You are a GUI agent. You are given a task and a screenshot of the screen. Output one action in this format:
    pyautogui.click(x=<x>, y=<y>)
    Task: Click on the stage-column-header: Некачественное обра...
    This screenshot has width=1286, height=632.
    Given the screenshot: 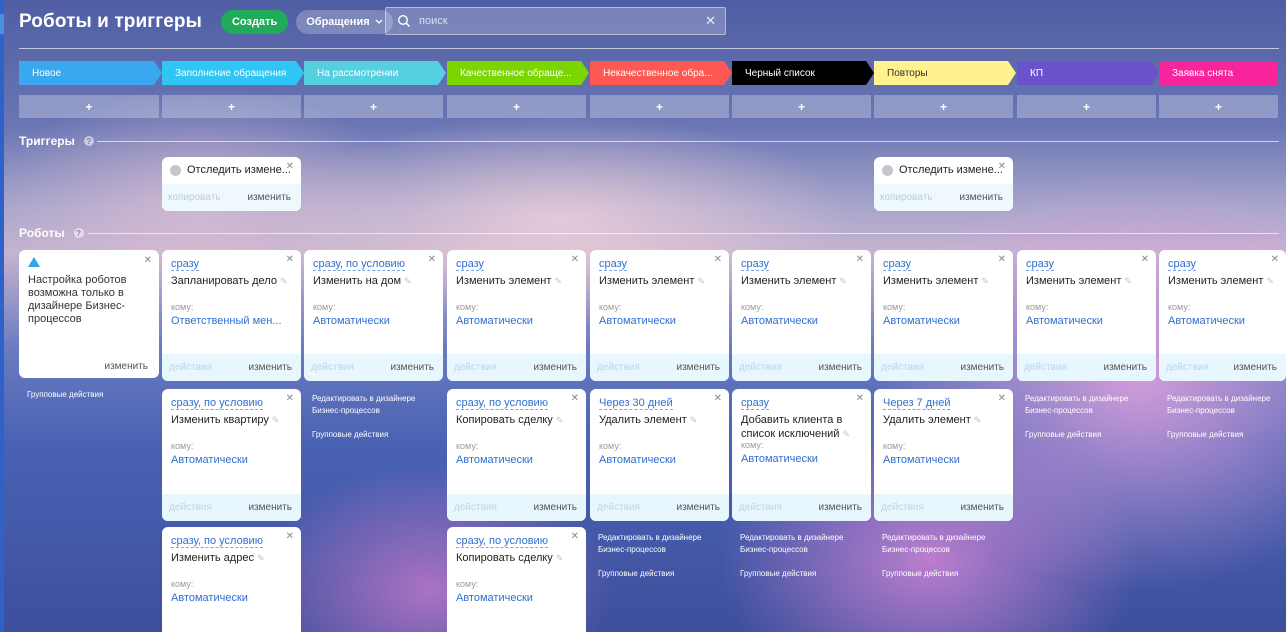 What is the action you would take?
    pyautogui.click(x=661, y=73)
    